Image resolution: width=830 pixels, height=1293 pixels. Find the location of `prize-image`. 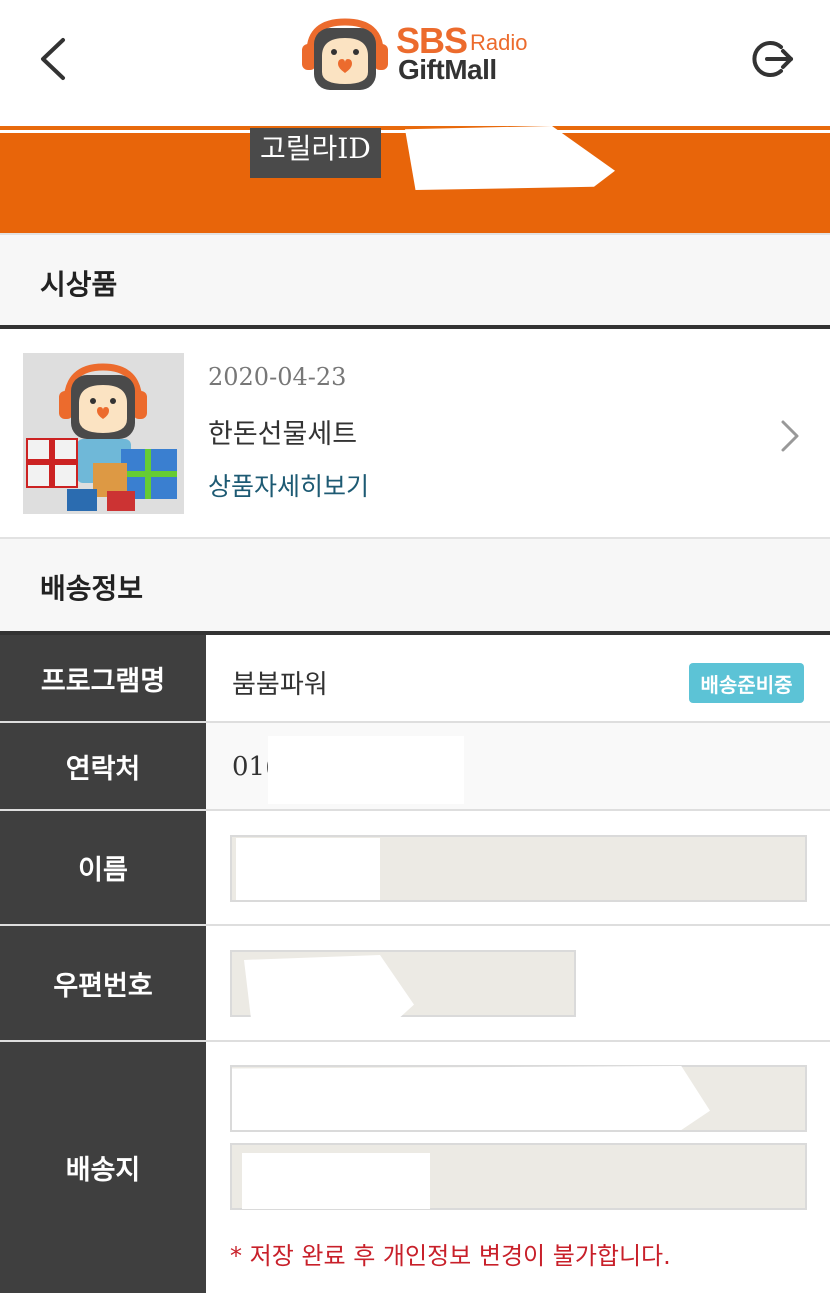

prize-image is located at coordinates (103, 433).